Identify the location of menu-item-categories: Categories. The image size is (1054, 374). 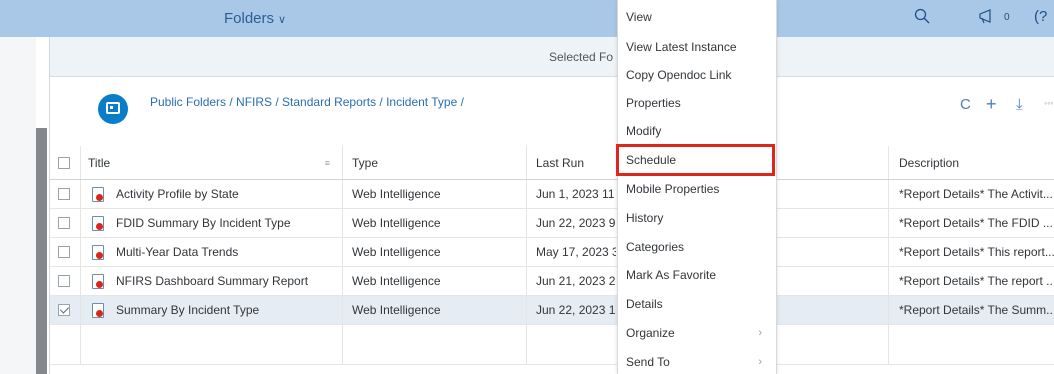
(697, 247).